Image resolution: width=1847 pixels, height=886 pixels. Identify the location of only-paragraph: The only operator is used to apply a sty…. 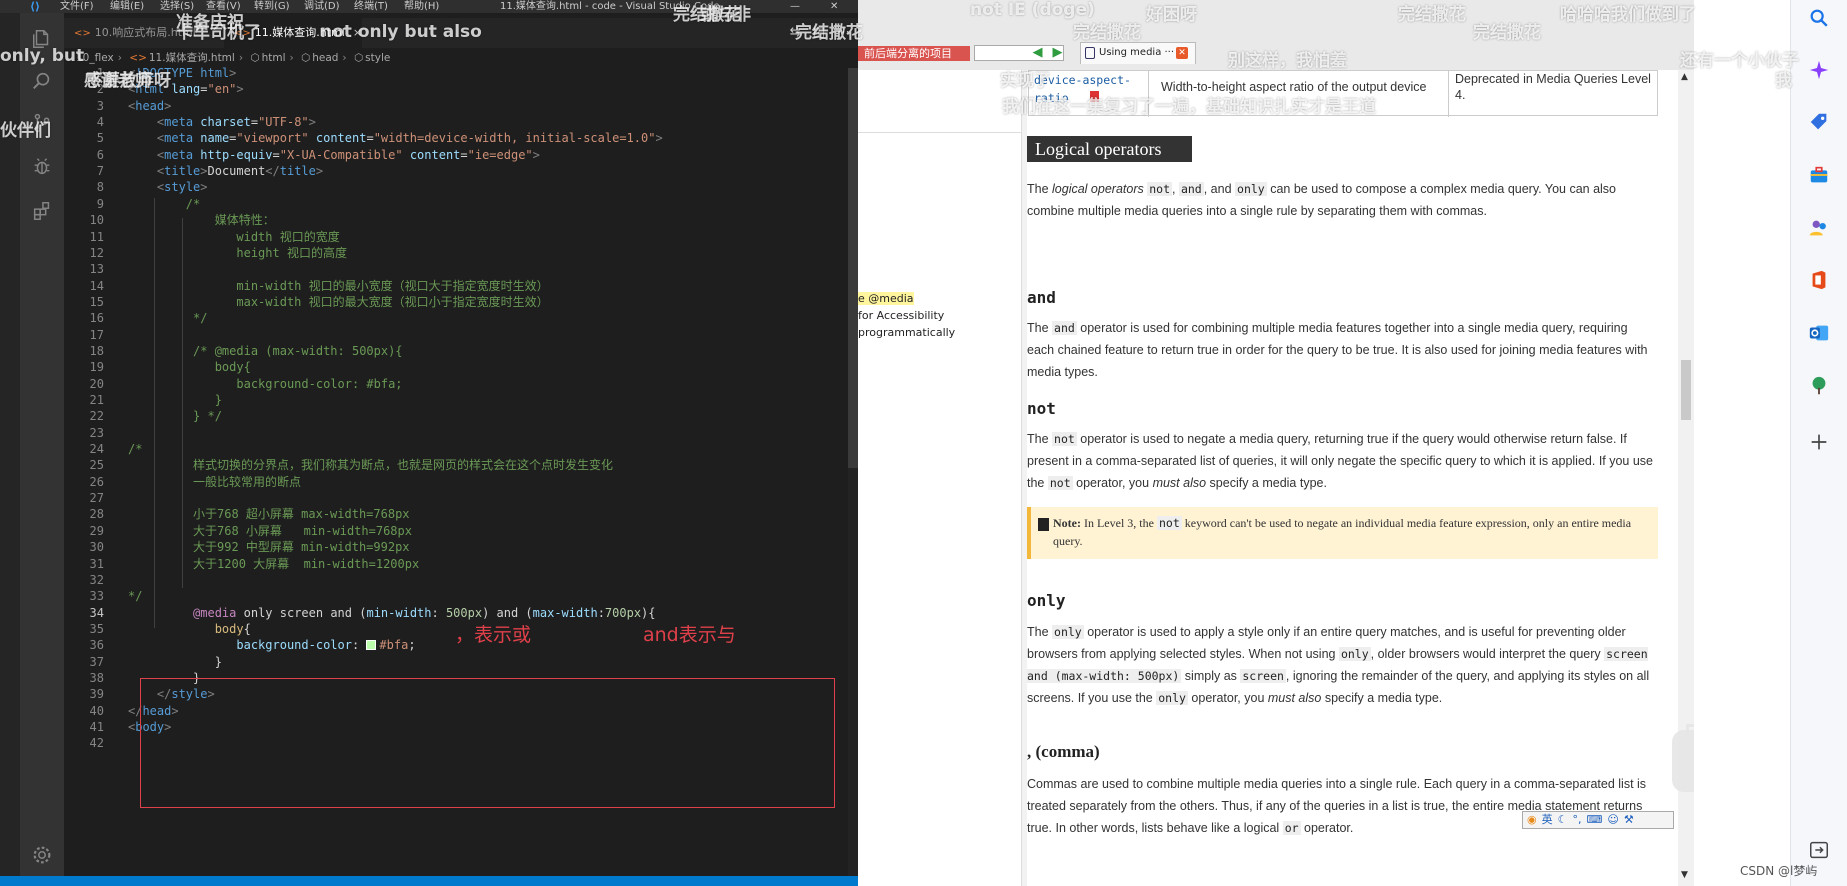
(1338, 665).